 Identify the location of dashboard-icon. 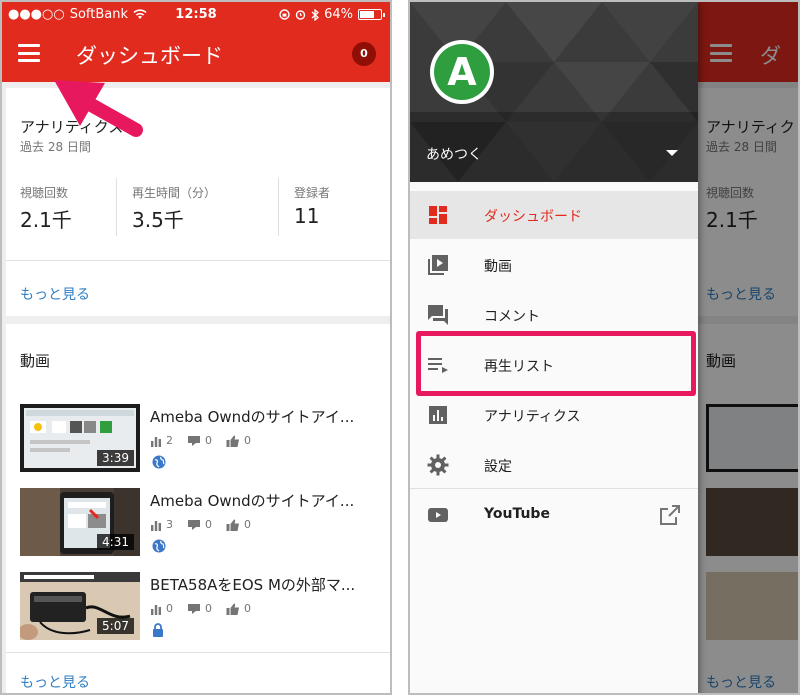
(438, 215).